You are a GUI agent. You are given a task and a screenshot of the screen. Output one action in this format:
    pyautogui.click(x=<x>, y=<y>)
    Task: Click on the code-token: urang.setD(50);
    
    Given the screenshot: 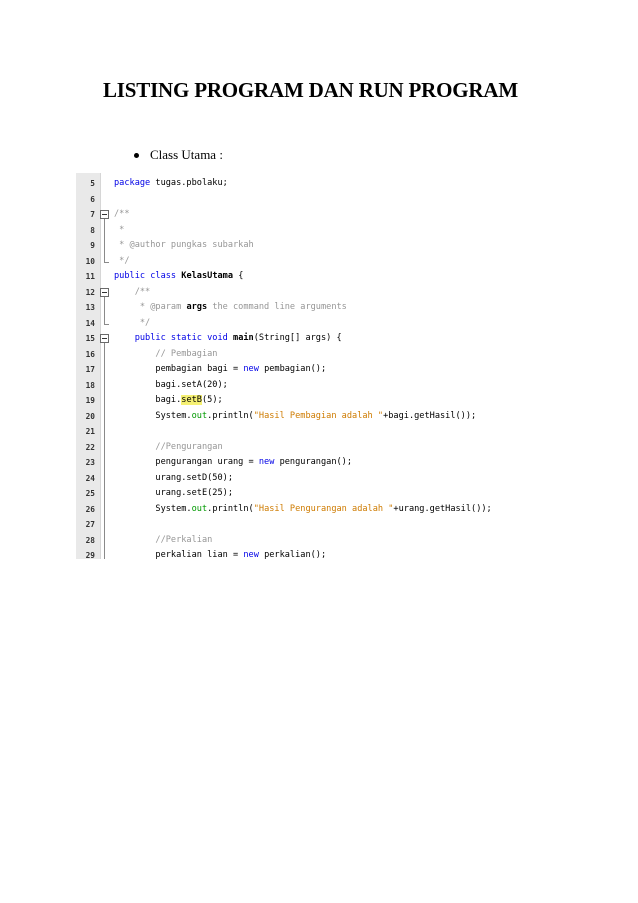 What is the action you would take?
    pyautogui.click(x=173, y=477)
    